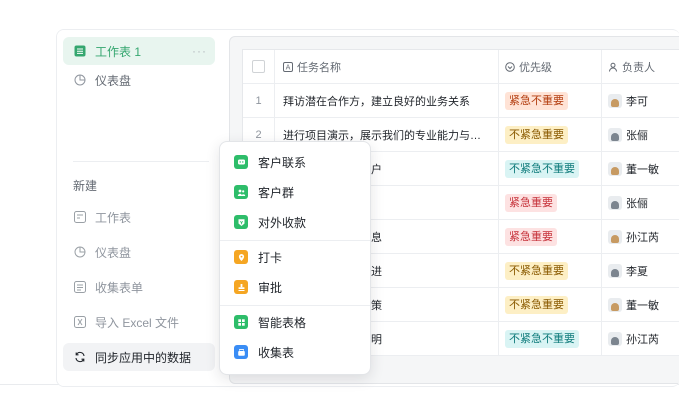 This screenshot has height=395, width=679. What do you see at coordinates (282, 162) in the screenshot?
I see `menu-item-label: 客户联系` at bounding box center [282, 162].